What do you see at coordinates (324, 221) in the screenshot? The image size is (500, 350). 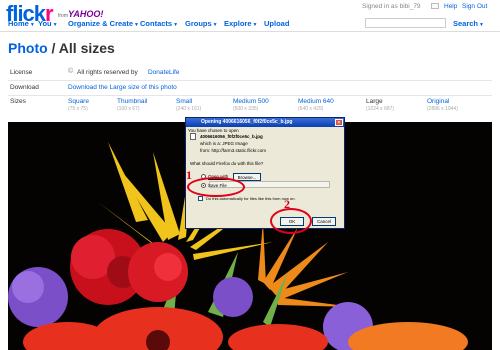 I see `cancel-button: Cancel` at bounding box center [324, 221].